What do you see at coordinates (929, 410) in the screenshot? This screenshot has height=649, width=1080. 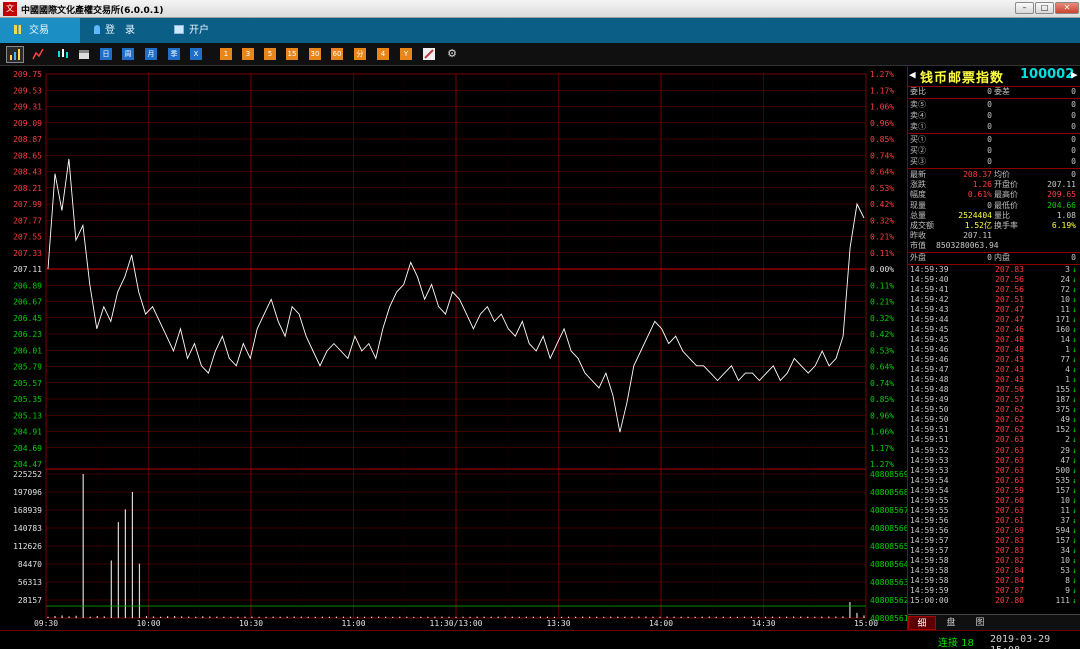 I see `tick-time: 14:59:50` at bounding box center [929, 410].